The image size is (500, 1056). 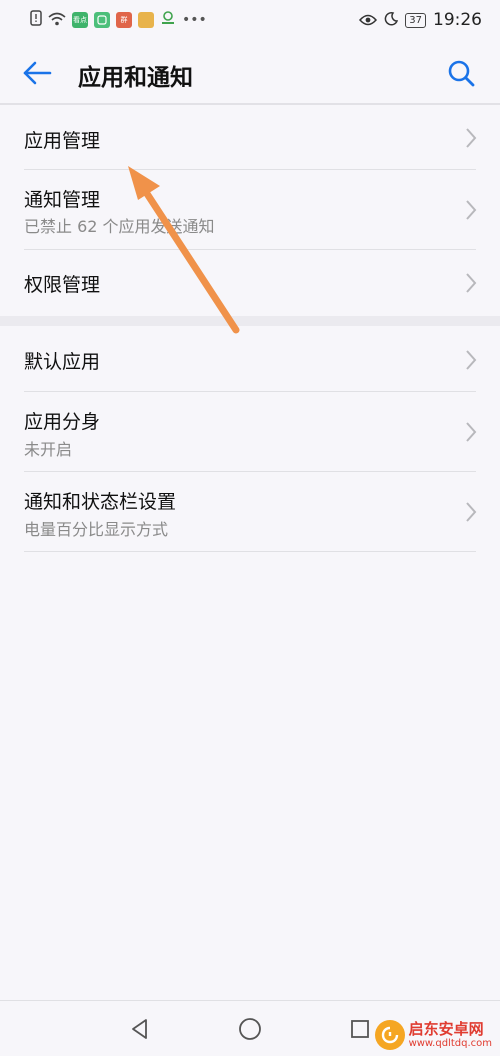 I want to click on item-label: 通知管理, so click(x=62, y=200).